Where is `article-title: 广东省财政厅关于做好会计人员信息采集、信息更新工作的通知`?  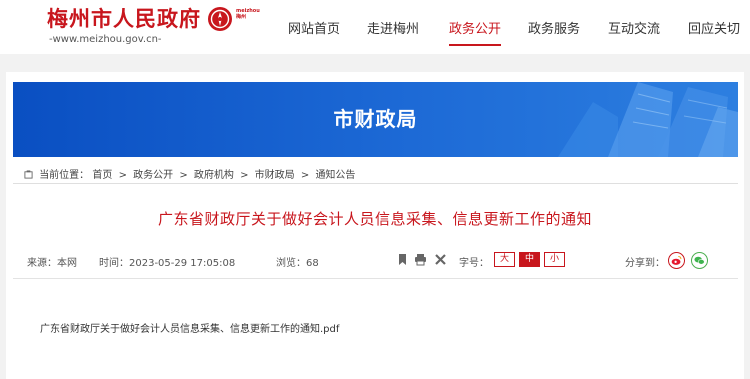 article-title: 广东省财政厅关于做好会计人员信息采集、信息更新工作的通知 is located at coordinates (374, 219).